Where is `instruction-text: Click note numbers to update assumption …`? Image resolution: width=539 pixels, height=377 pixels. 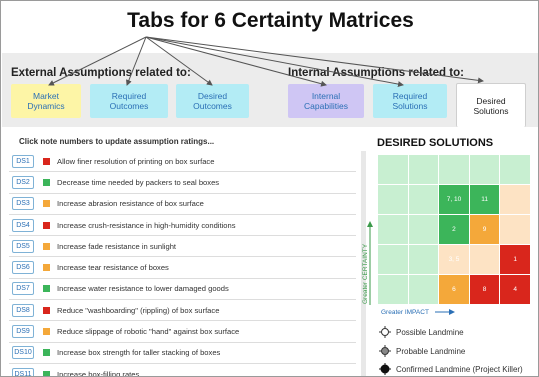 instruction-text: Click note numbers to update assumption … is located at coordinates (117, 141).